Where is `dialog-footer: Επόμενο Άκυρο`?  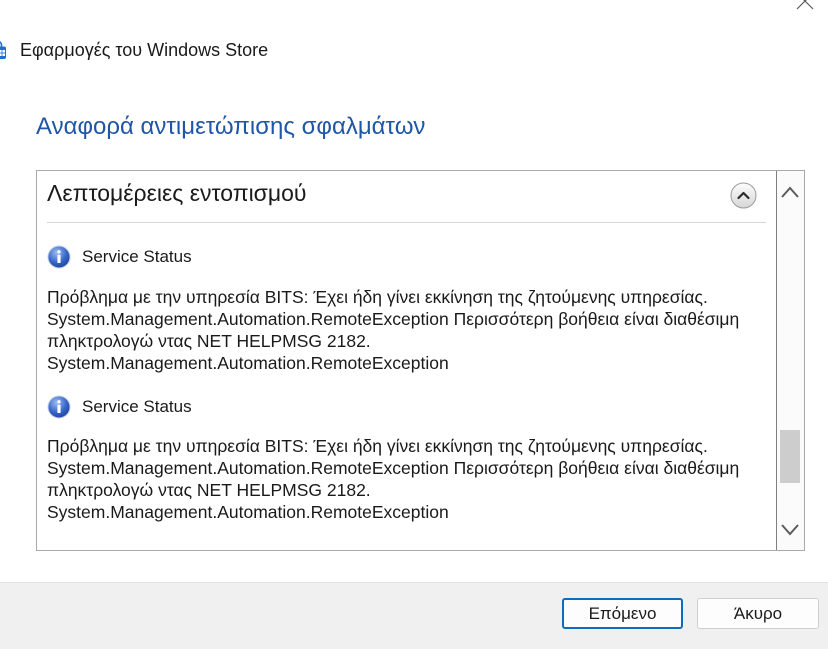
dialog-footer: Επόμενο Άκυρο is located at coordinates (414, 615).